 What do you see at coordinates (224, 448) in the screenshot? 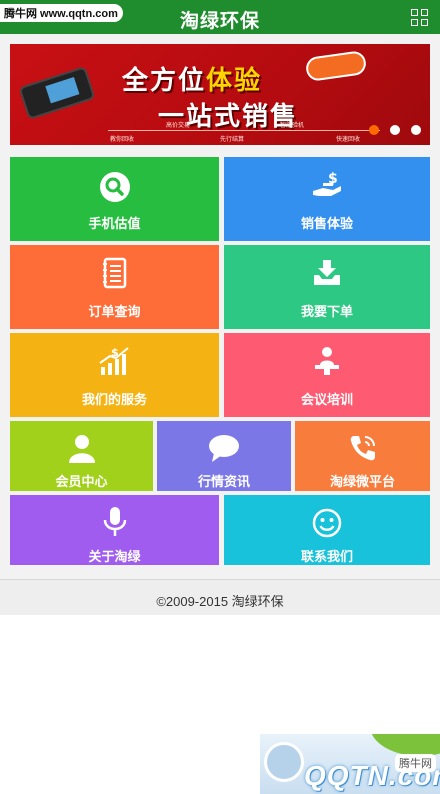
I see `speech-bubble-icon` at bounding box center [224, 448].